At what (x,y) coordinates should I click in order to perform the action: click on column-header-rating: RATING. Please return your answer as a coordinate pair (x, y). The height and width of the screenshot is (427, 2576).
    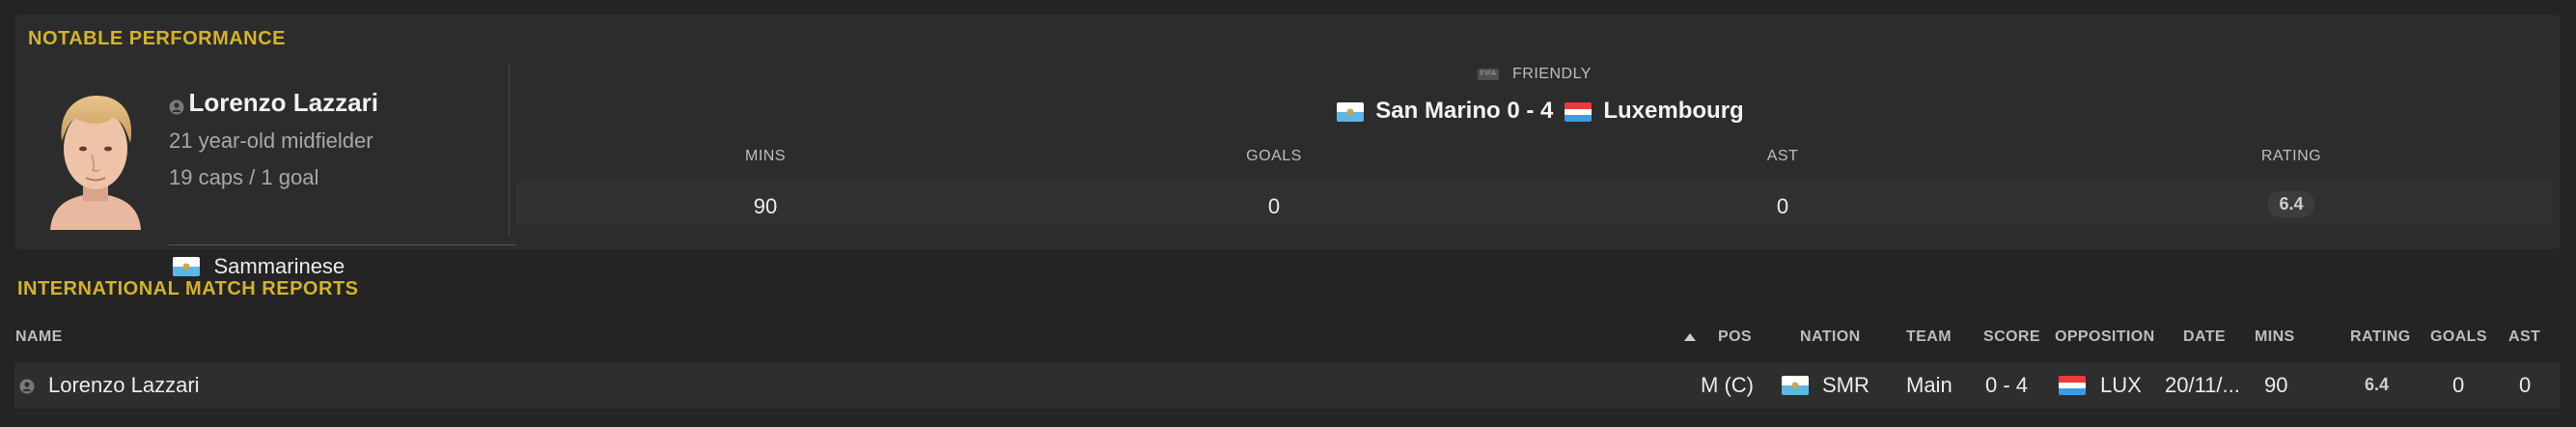
    Looking at the image, I should click on (2380, 337).